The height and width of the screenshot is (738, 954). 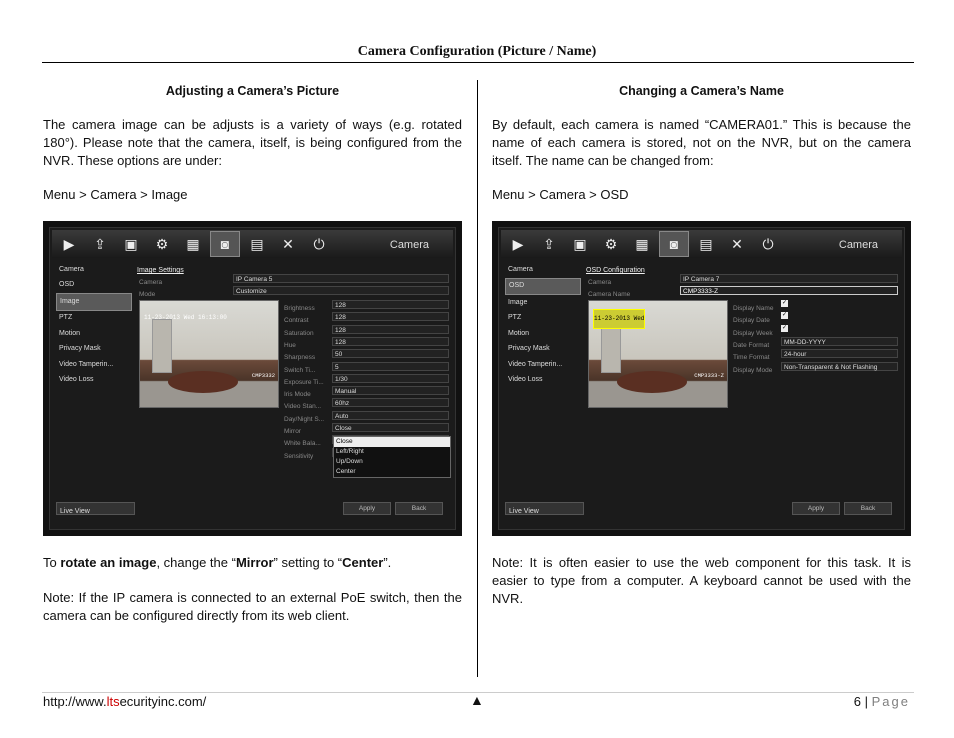 What do you see at coordinates (709, 375) in the screenshot?
I see `preview-camera-name: CMP3333-Z` at bounding box center [709, 375].